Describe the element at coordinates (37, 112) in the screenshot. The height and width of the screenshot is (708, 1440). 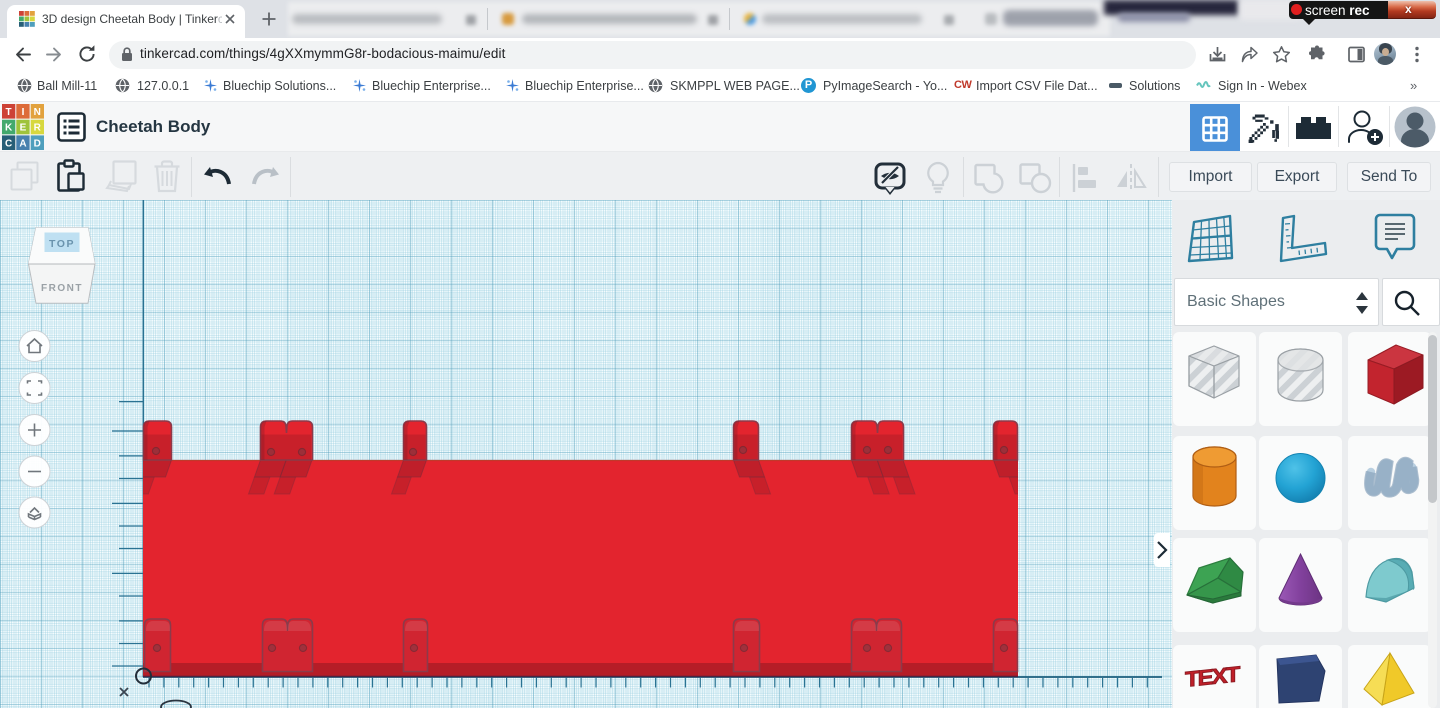
I see `svg-text: N` at that location.